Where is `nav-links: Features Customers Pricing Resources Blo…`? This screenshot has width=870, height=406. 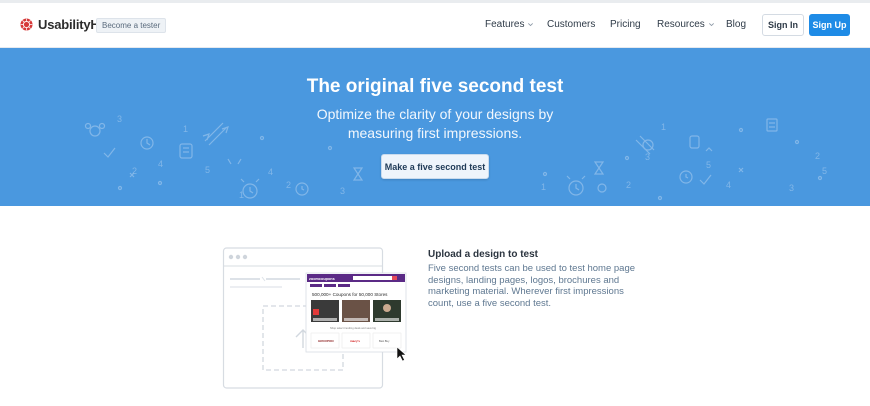
nav-links: Features Customers Pricing Resources Blo… is located at coordinates (435, 25).